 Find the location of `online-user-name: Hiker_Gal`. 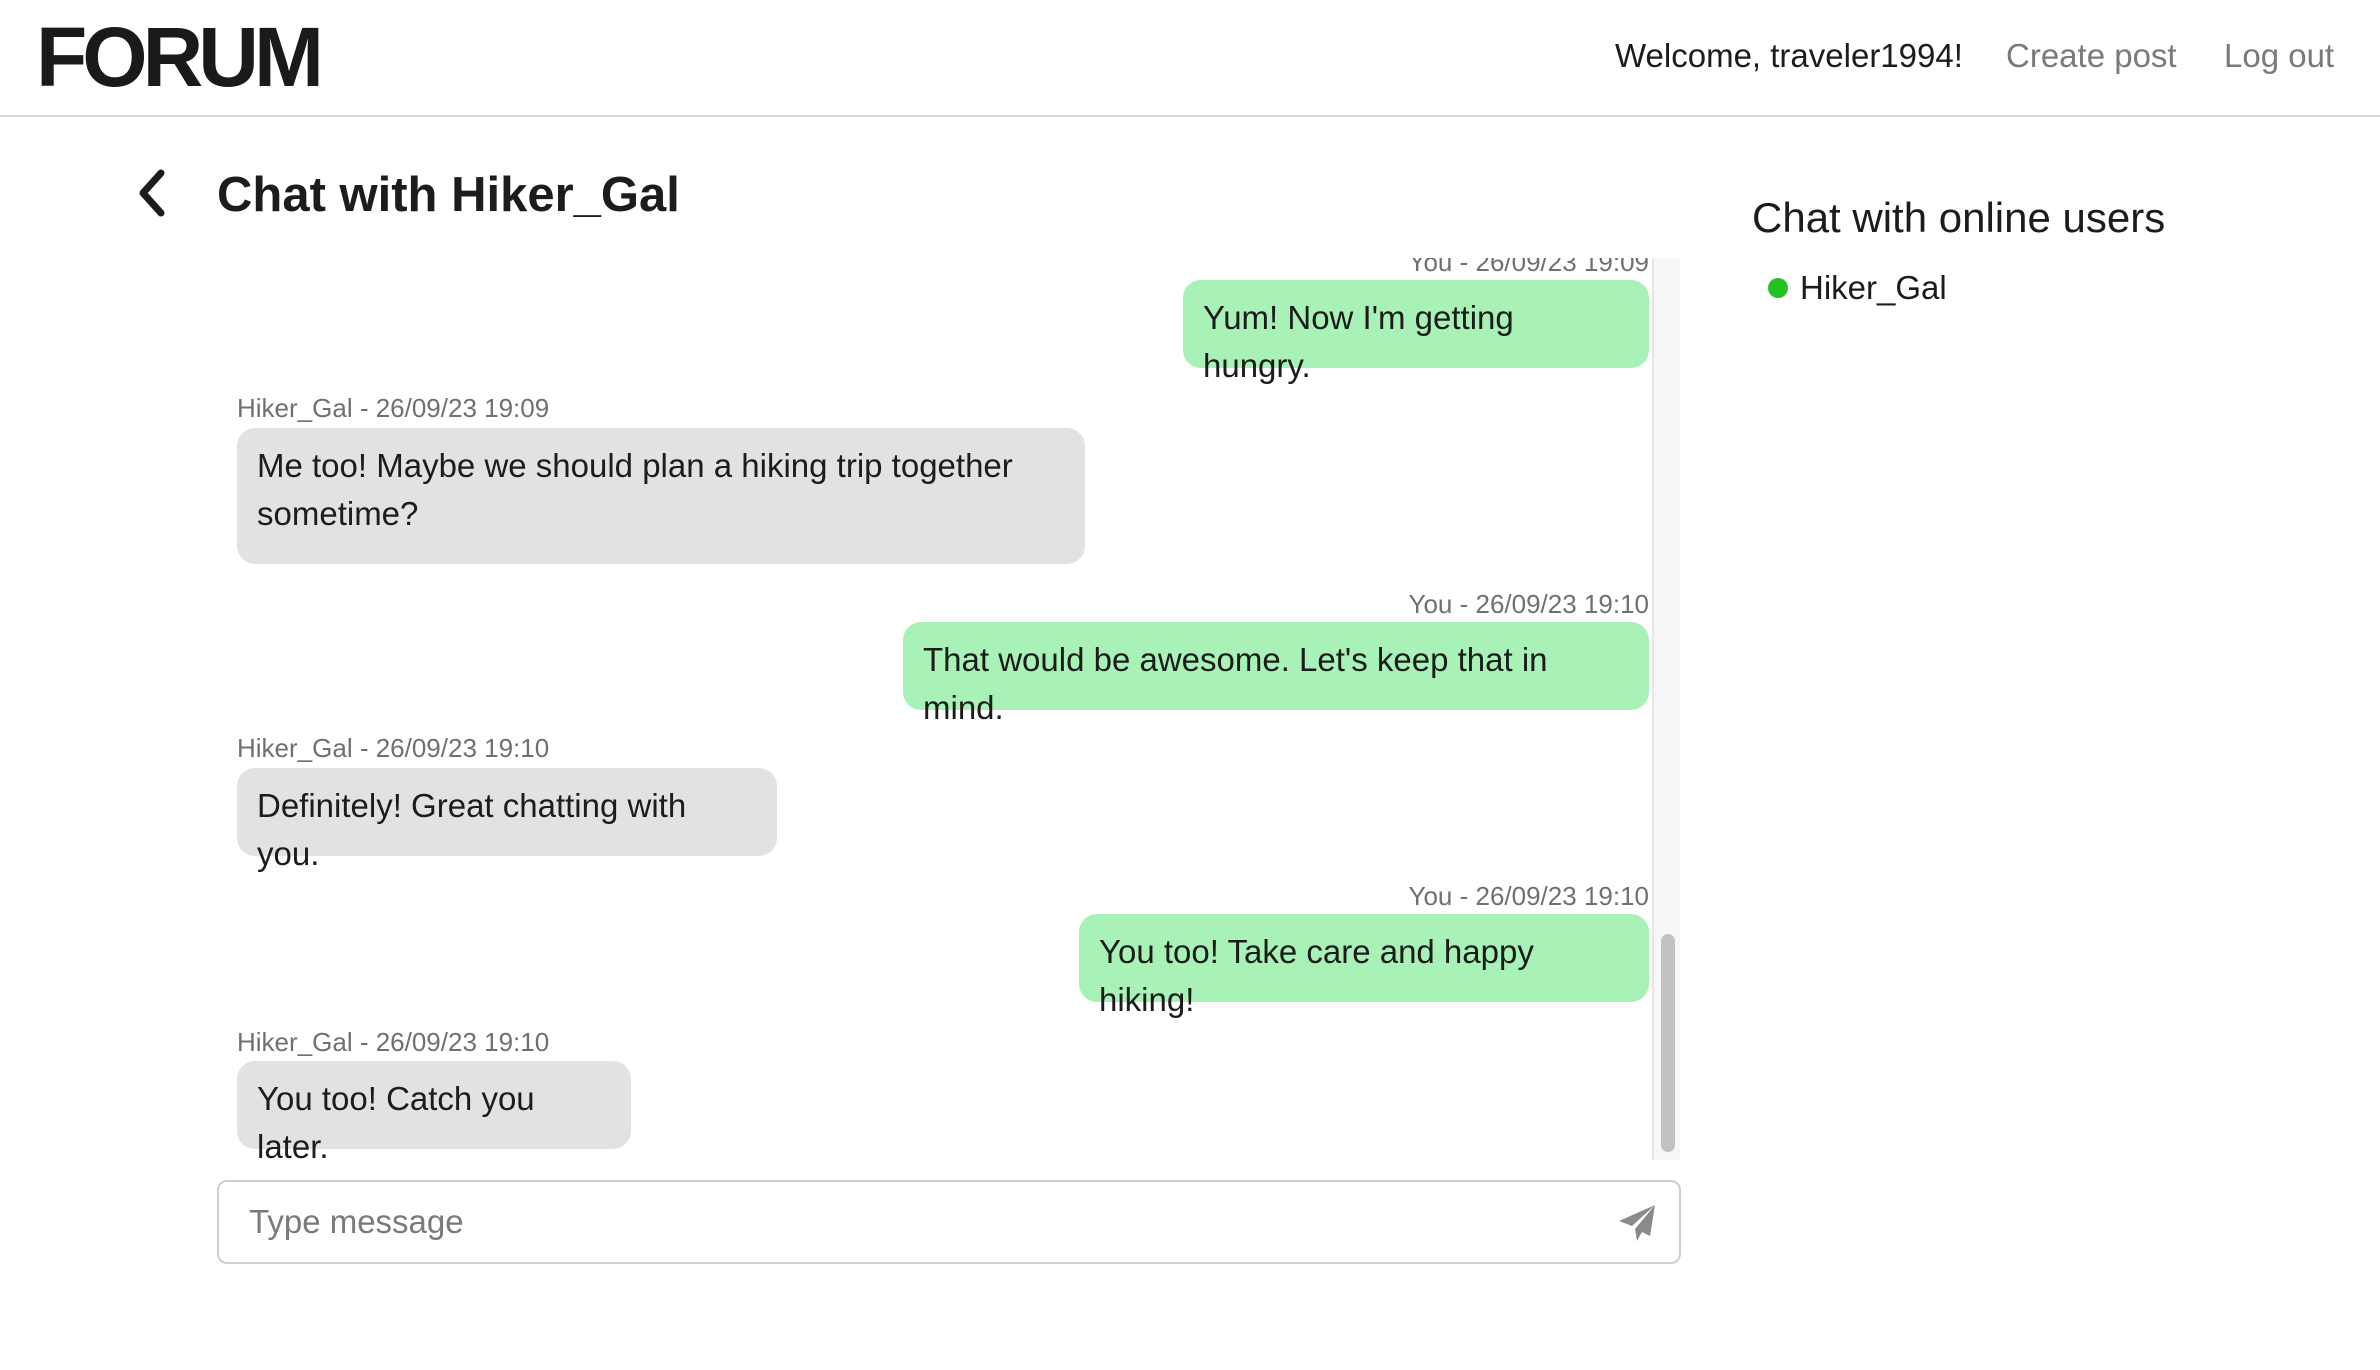

online-user-name: Hiker_Gal is located at coordinates (1873, 287).